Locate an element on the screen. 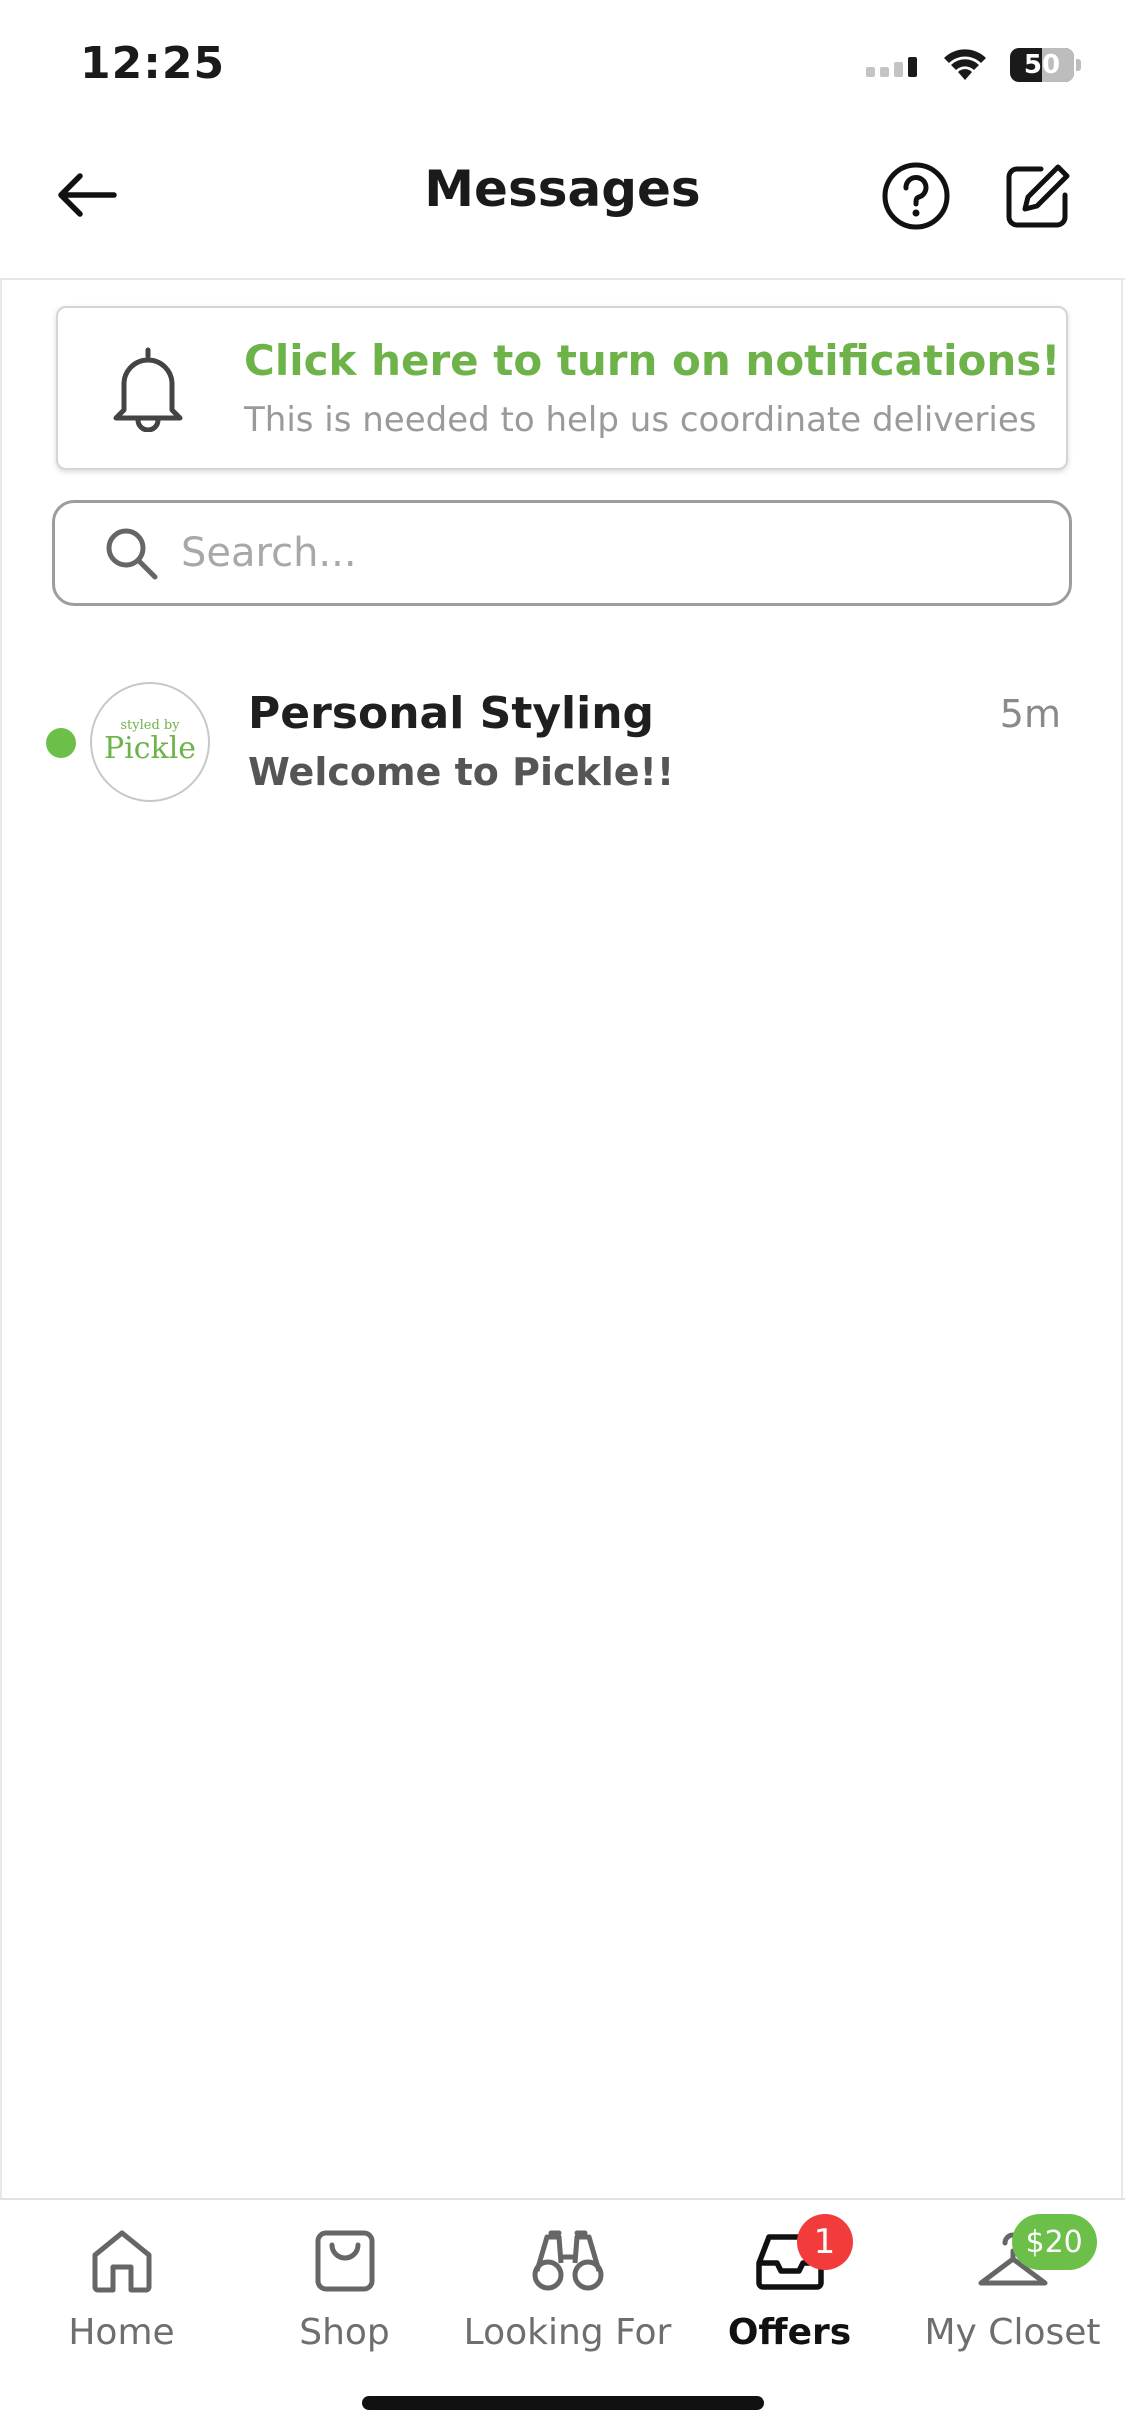  status-icons: 50 is located at coordinates (973, 65).